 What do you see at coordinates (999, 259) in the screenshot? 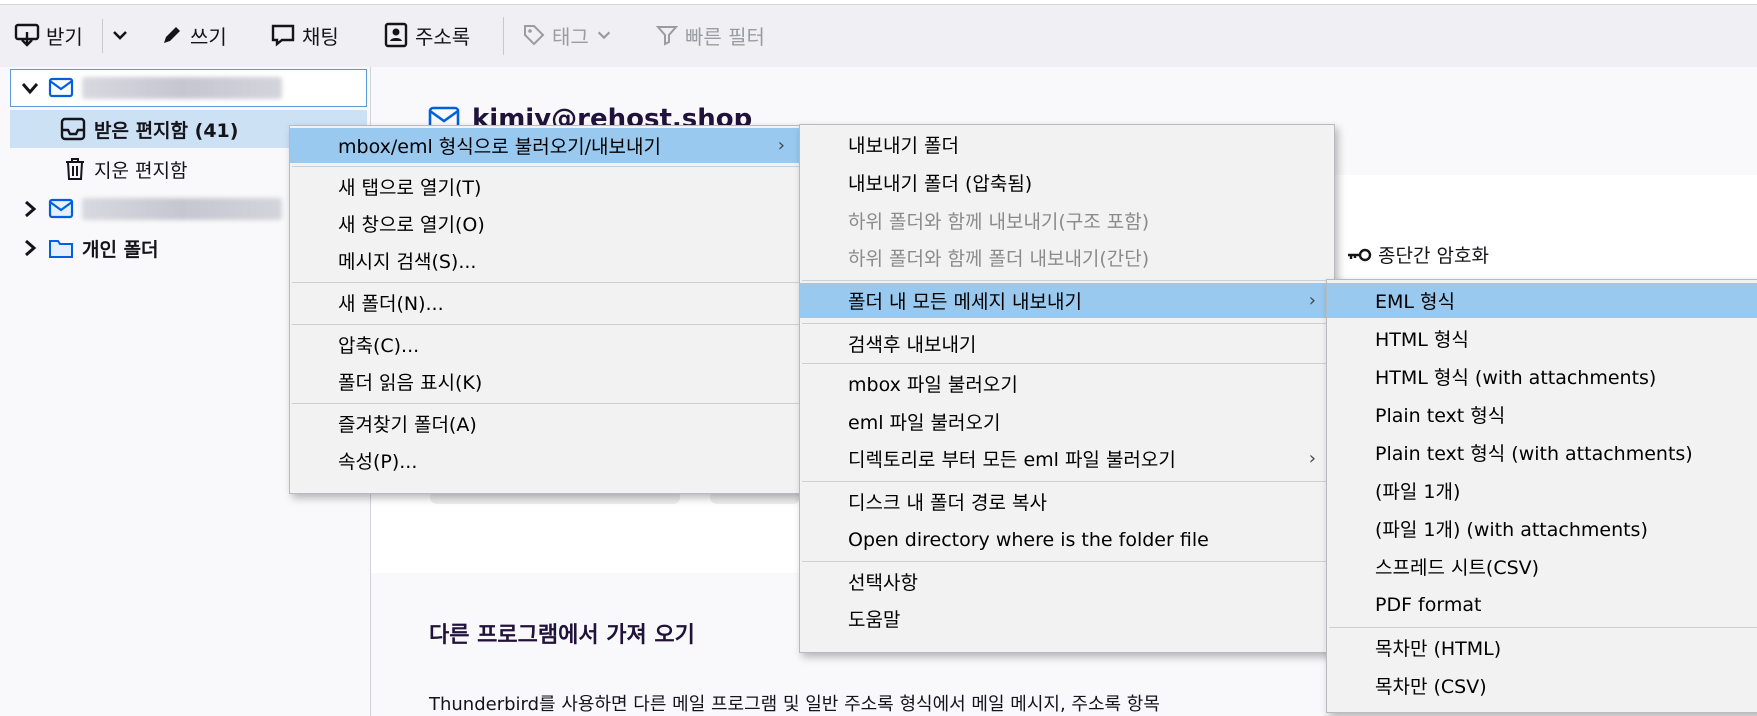
I see `import-export-item-label: 하위 폴더와 함께 폴더 내보내기(간단)` at bounding box center [999, 259].